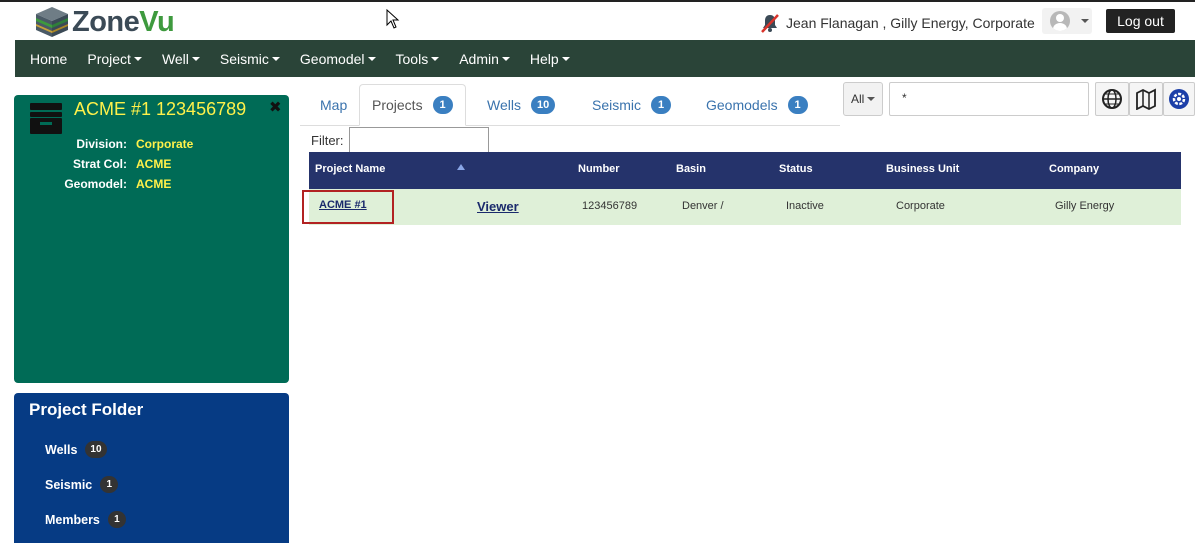 The image size is (1195, 543). What do you see at coordinates (989, 99) in the screenshot?
I see `search-input: *` at bounding box center [989, 99].